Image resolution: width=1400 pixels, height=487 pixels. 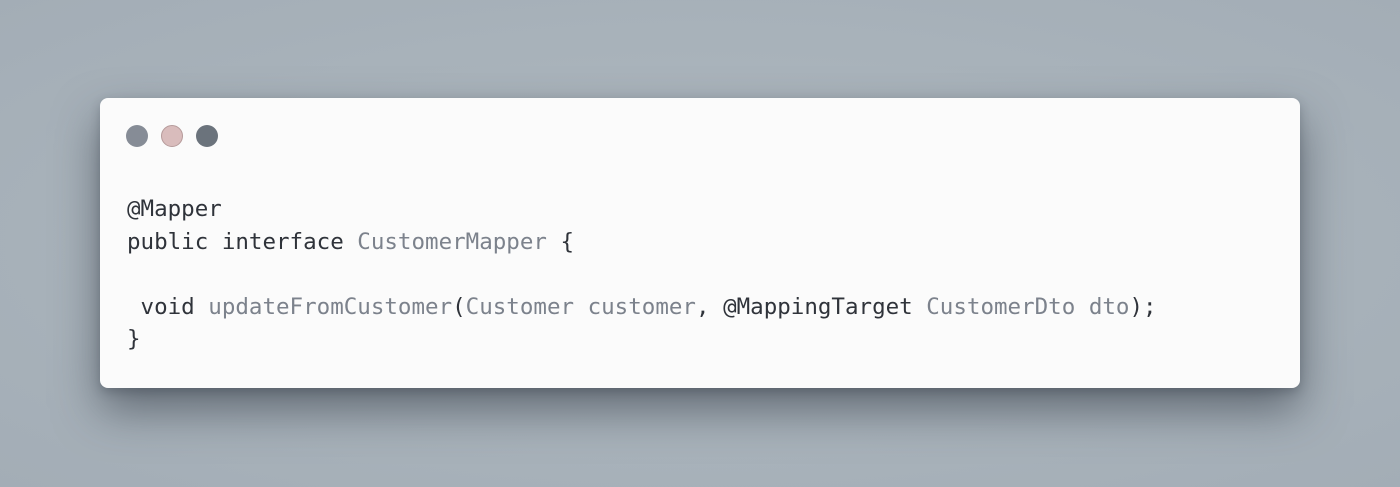 I want to click on minimize-dot-icon, so click(x=172, y=136).